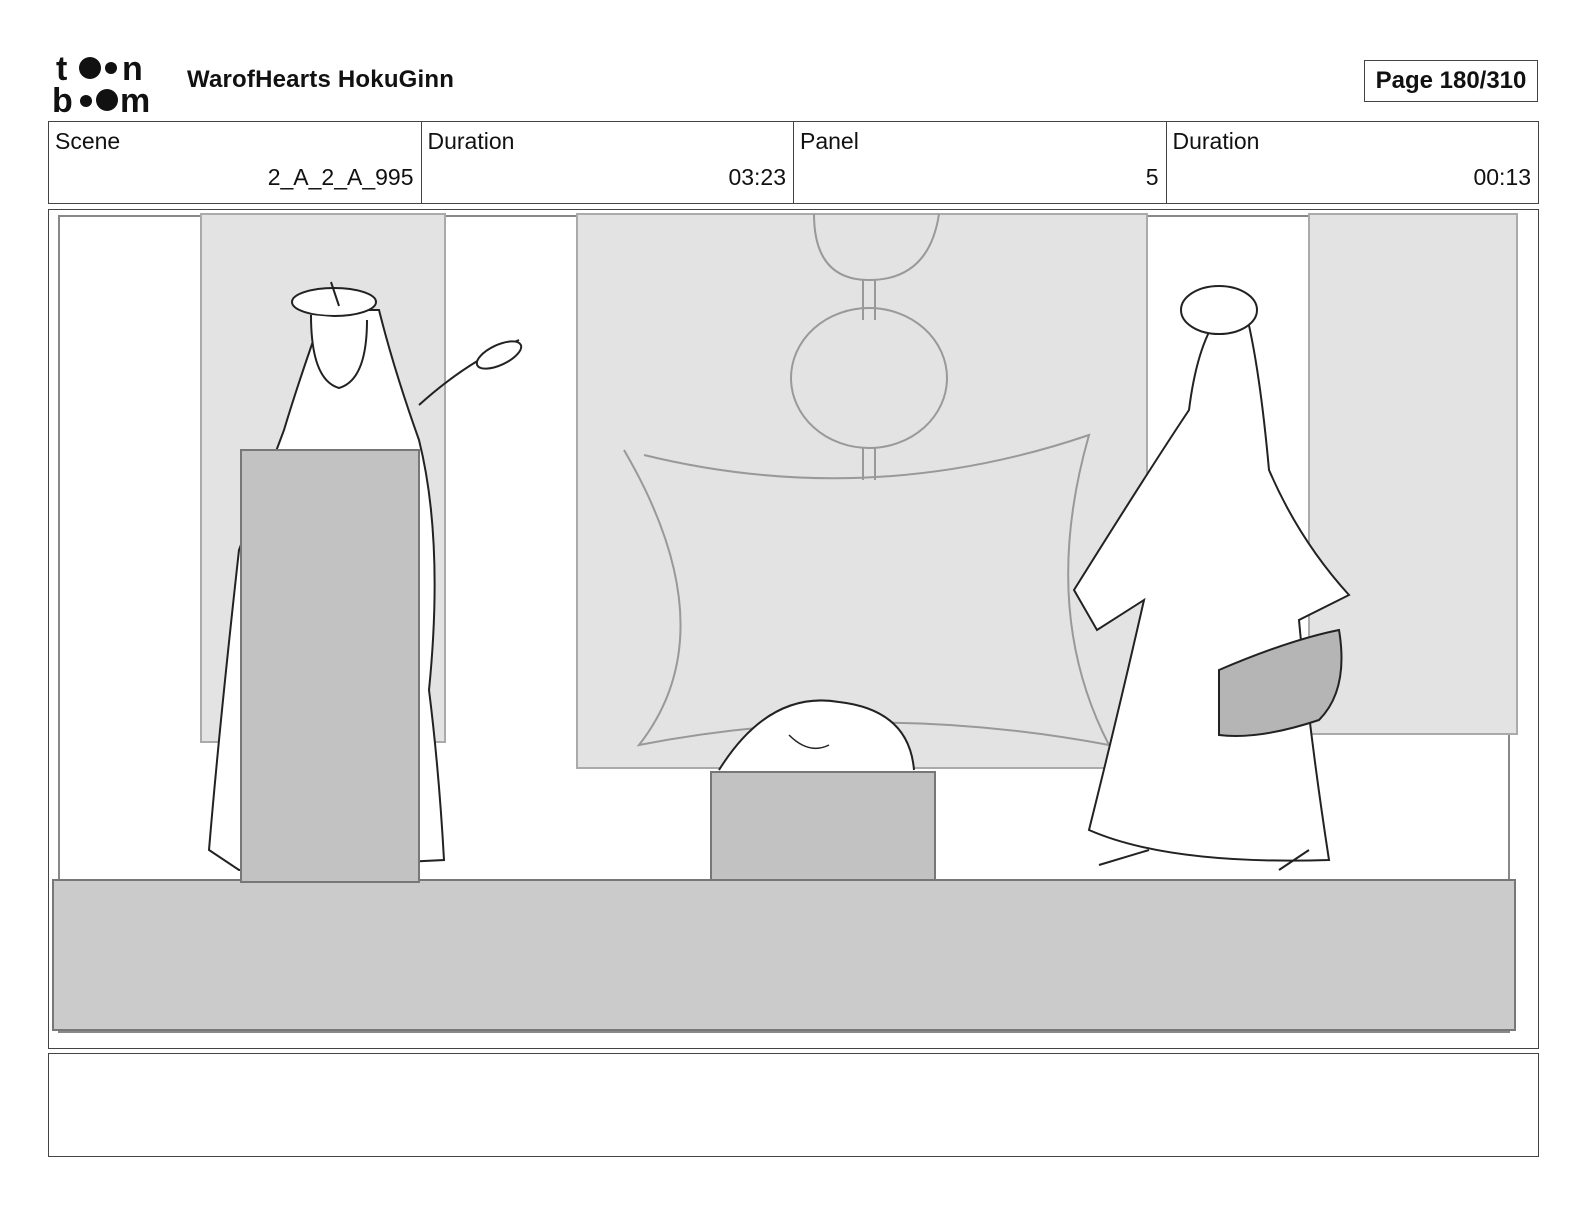 The image size is (1584, 1224). I want to click on scene-duration-label: Duration, so click(471, 141).